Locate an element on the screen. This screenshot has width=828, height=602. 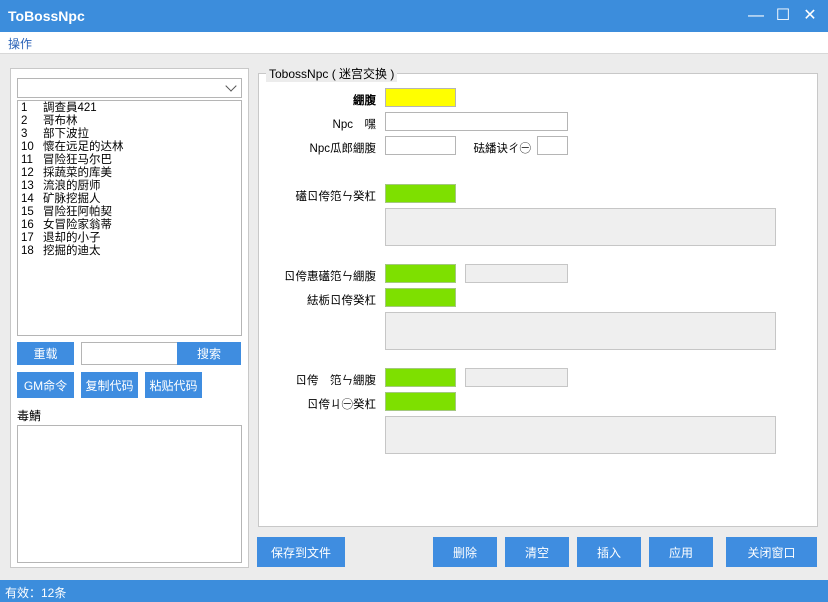
field-6-color is located at coordinates (420, 273).